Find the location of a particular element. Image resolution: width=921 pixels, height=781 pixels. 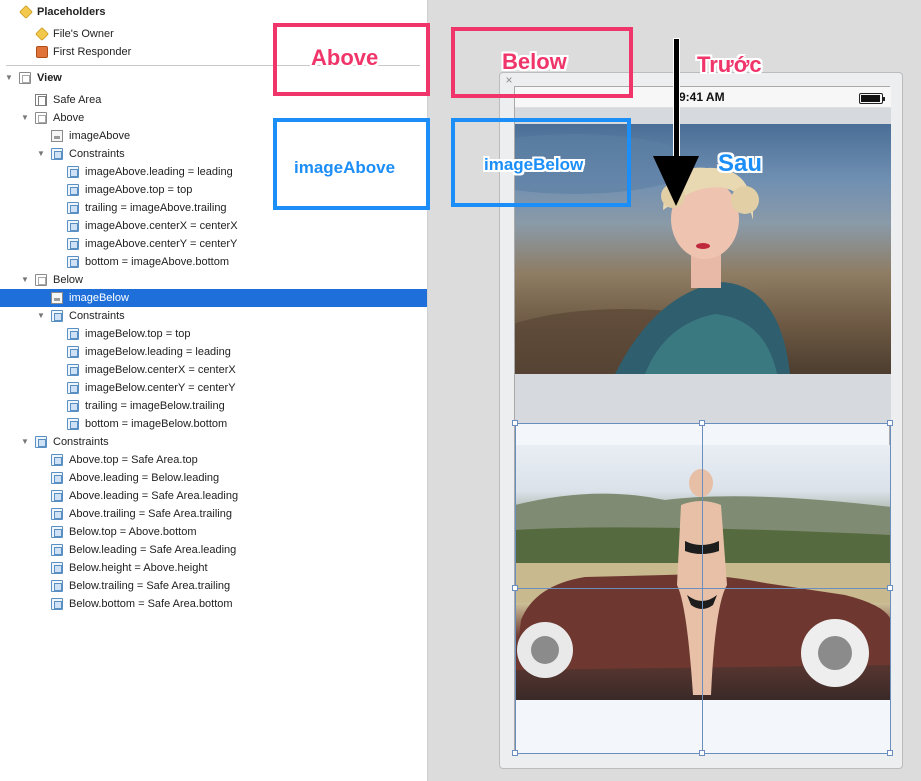

constraint-label: imageBelow.centerY = centerY is located at coordinates (160, 388).